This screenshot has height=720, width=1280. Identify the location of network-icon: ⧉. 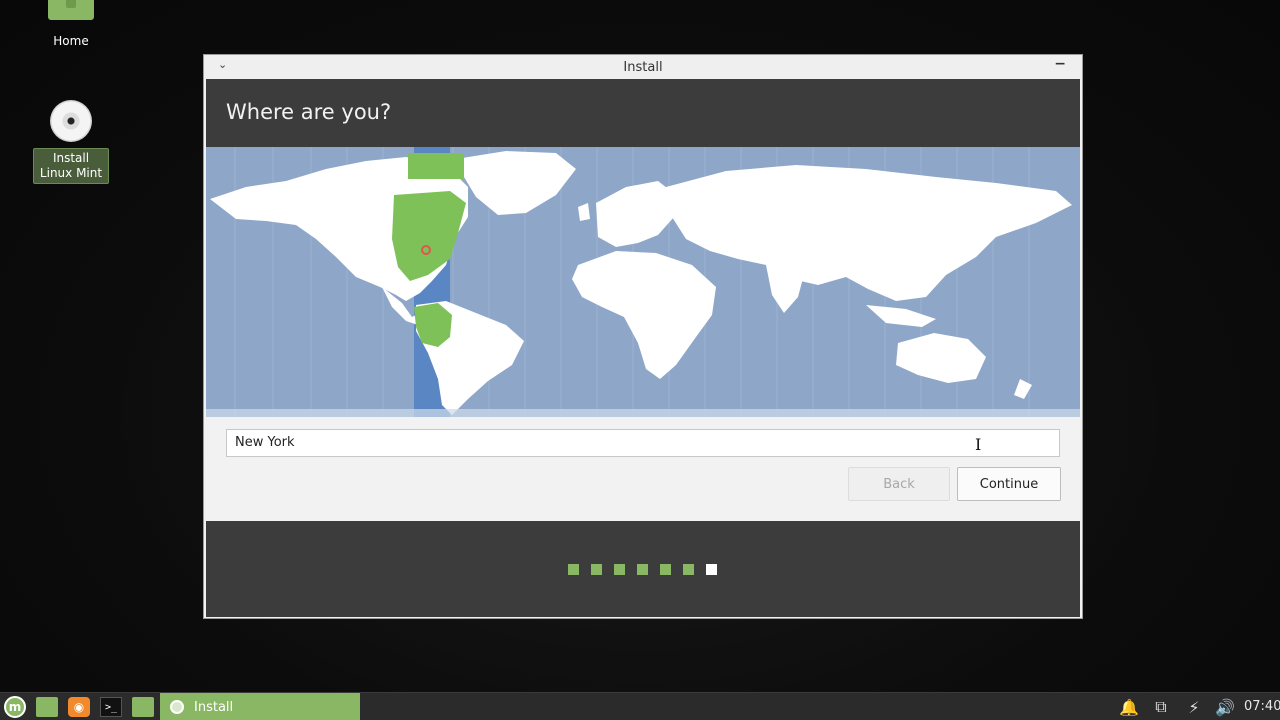
(1161, 707).